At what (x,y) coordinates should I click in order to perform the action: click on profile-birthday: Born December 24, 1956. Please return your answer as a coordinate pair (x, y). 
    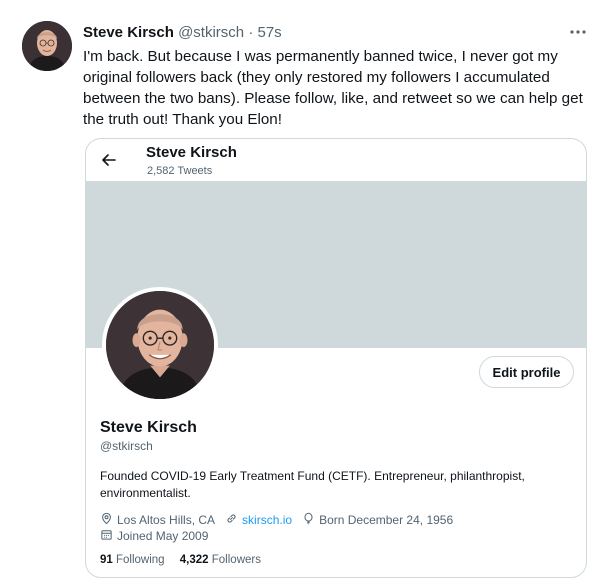
    Looking at the image, I should click on (377, 520).